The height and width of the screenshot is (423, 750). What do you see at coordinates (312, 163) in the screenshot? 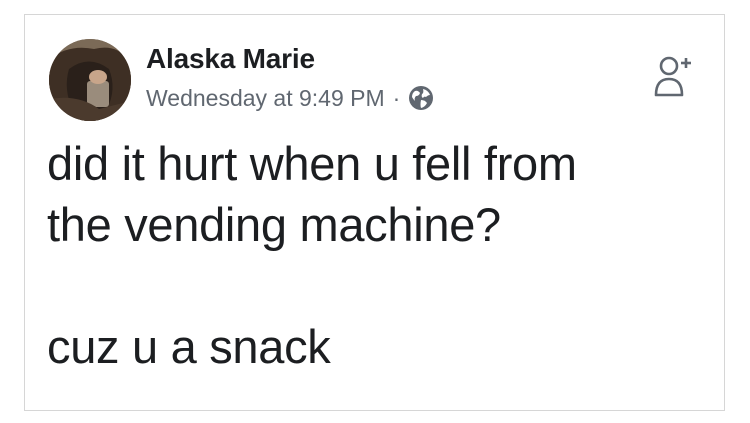
I see `post-text-line: did it hurt when u fell from` at bounding box center [312, 163].